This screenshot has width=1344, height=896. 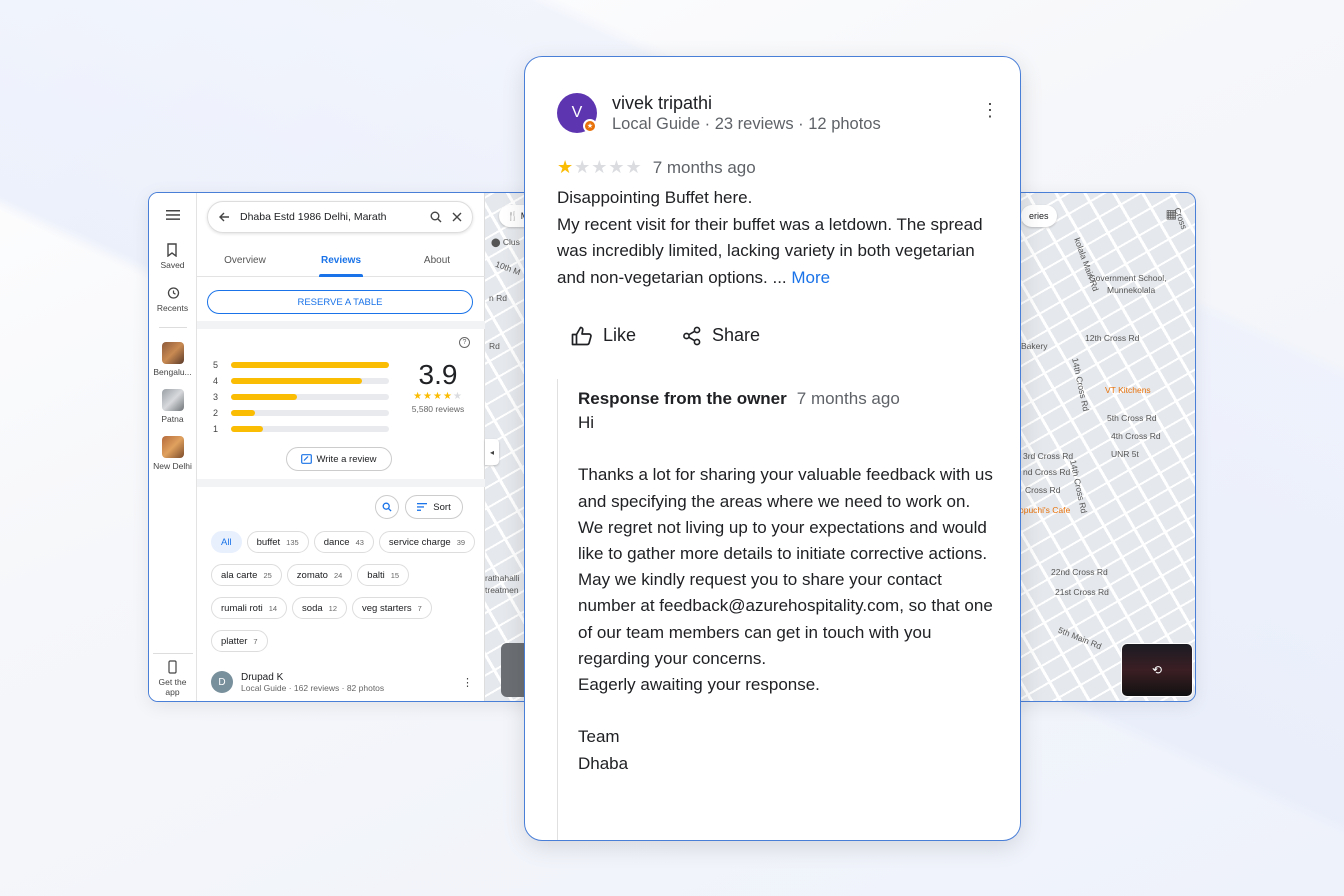 What do you see at coordinates (330, 217) in the screenshot?
I see `search-input: Dhaba Estd 1986 Delhi, Marath` at bounding box center [330, 217].